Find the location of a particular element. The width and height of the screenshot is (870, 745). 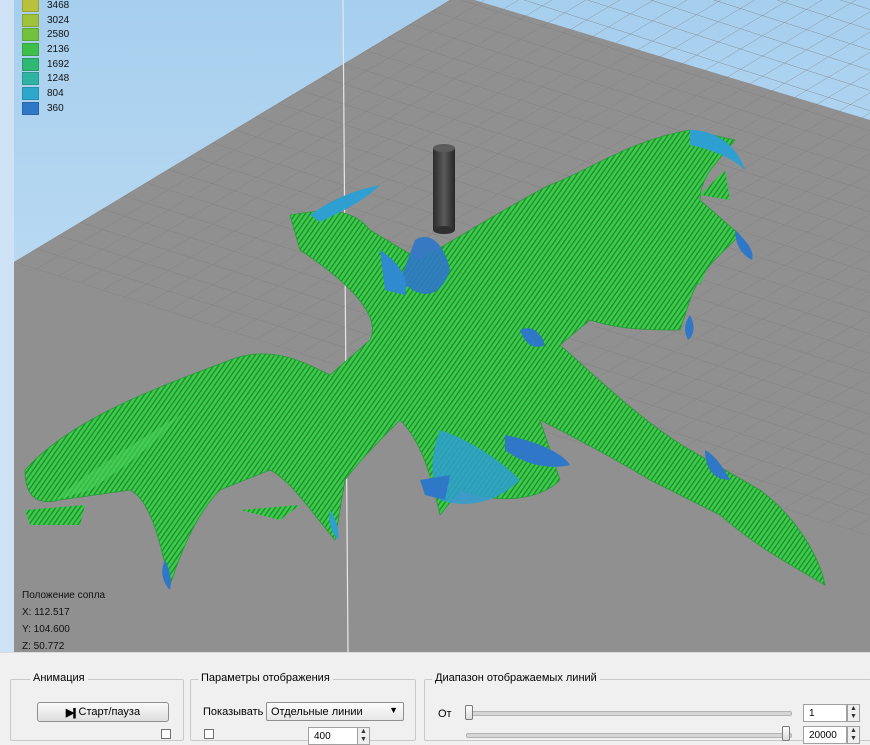

color-legend: 3468 3024 2580 2136 1692 1248 804 360 is located at coordinates (45, 58).